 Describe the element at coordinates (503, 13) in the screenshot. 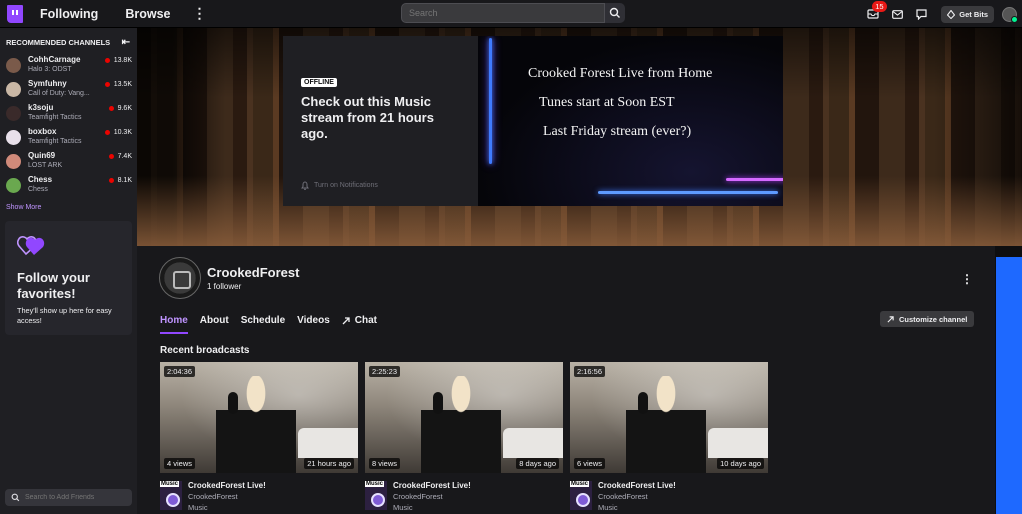

I see `search-input` at that location.